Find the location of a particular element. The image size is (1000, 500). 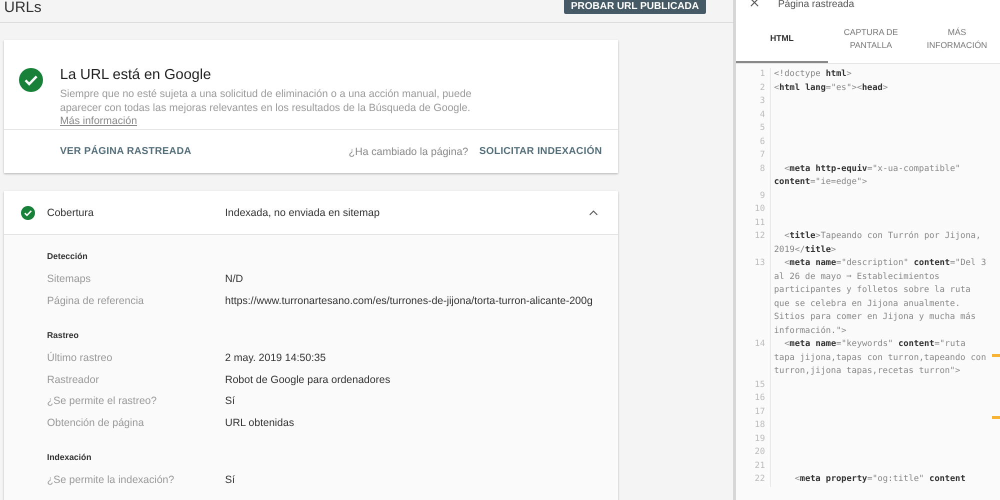

request-indexing-button: SOLICITAR INDEXACIÓN is located at coordinates (540, 151).